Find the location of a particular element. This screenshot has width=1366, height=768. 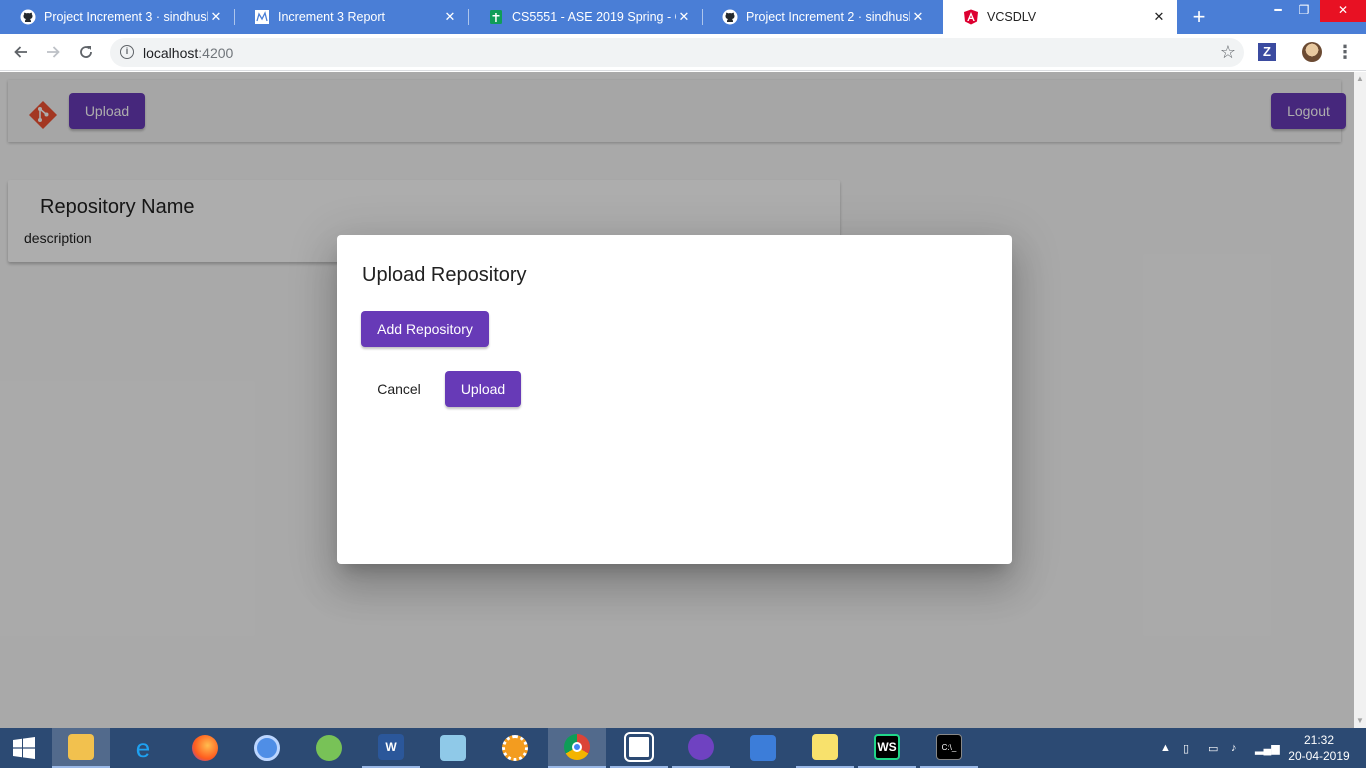

tab-title: CS5551 - ASE 2019 Spring - Goo is located at coordinates (594, 17).